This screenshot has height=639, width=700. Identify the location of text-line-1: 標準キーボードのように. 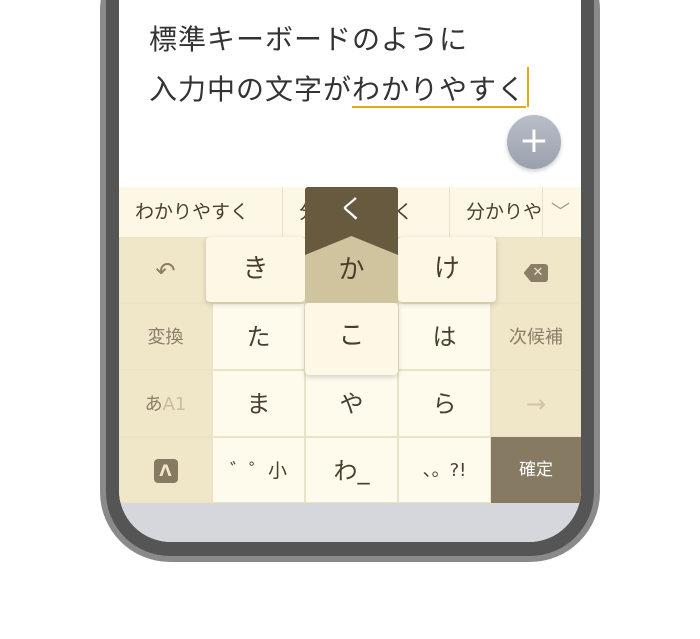
(308, 38).